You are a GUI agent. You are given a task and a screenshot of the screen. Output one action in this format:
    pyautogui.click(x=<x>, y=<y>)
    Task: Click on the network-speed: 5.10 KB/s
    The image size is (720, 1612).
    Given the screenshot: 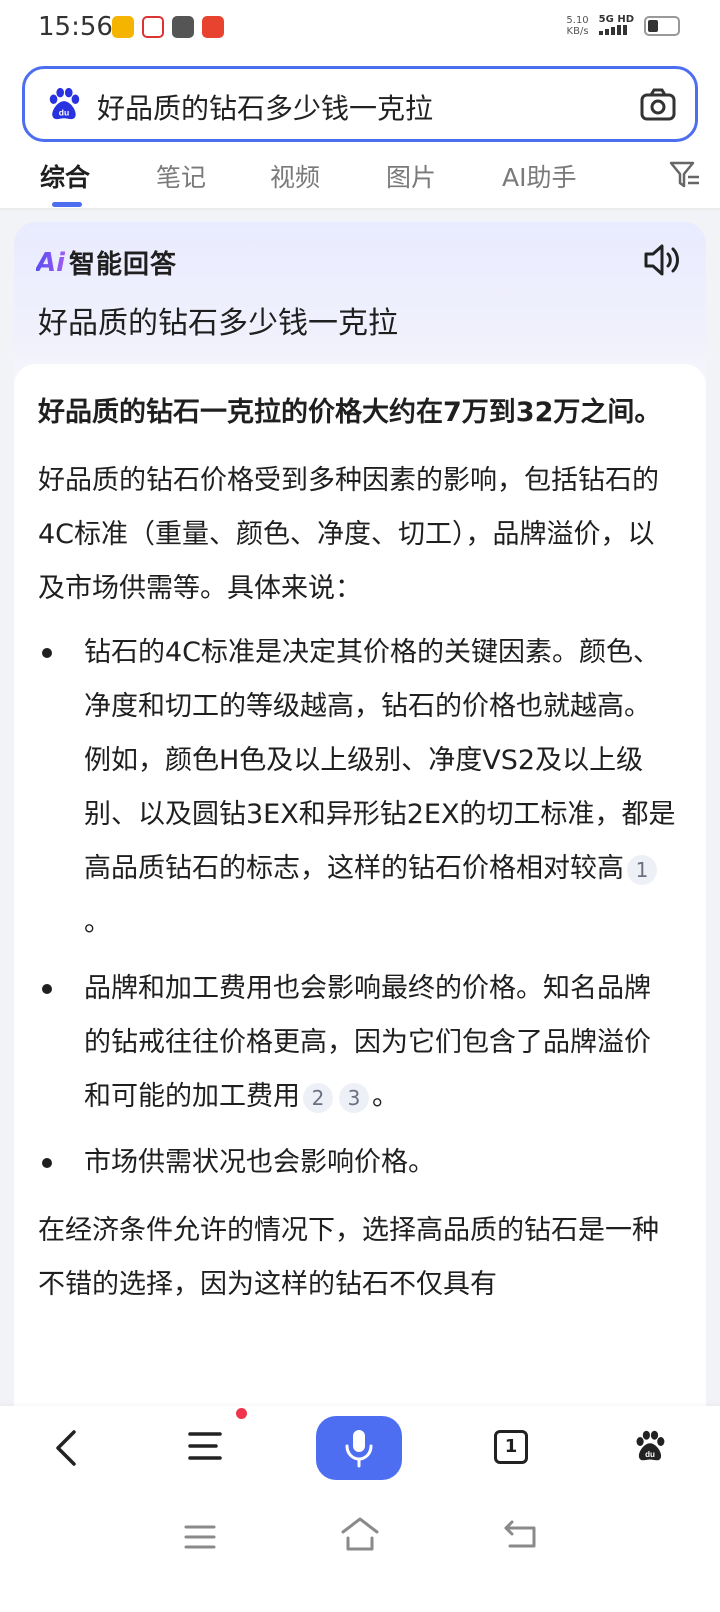 What is the action you would take?
    pyautogui.click(x=577, y=26)
    